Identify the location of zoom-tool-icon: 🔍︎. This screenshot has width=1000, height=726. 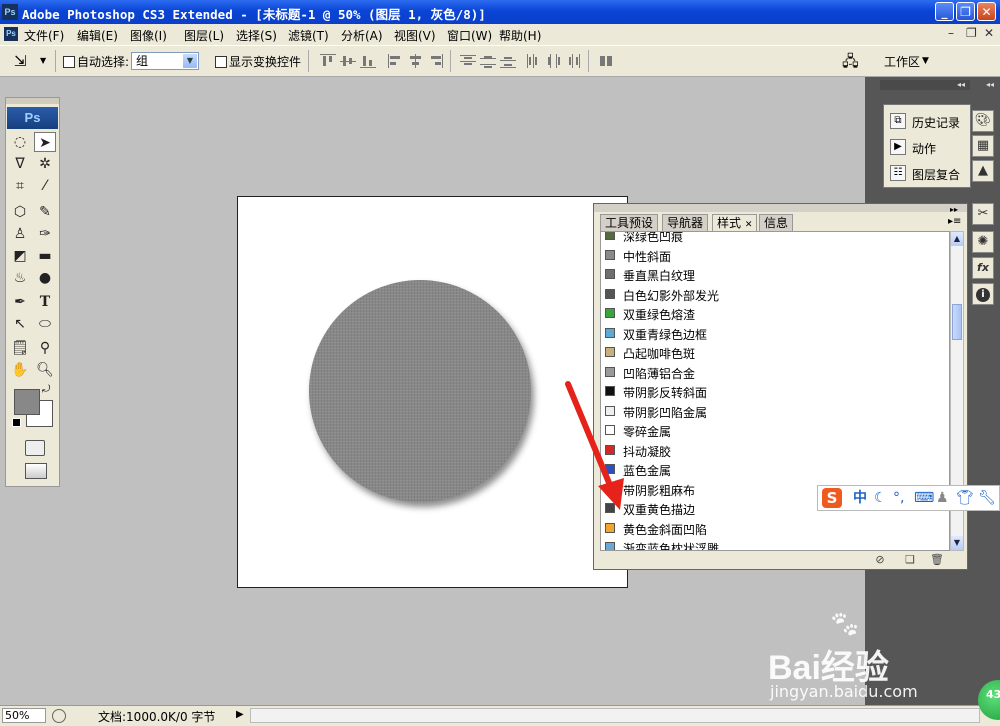
(45, 370).